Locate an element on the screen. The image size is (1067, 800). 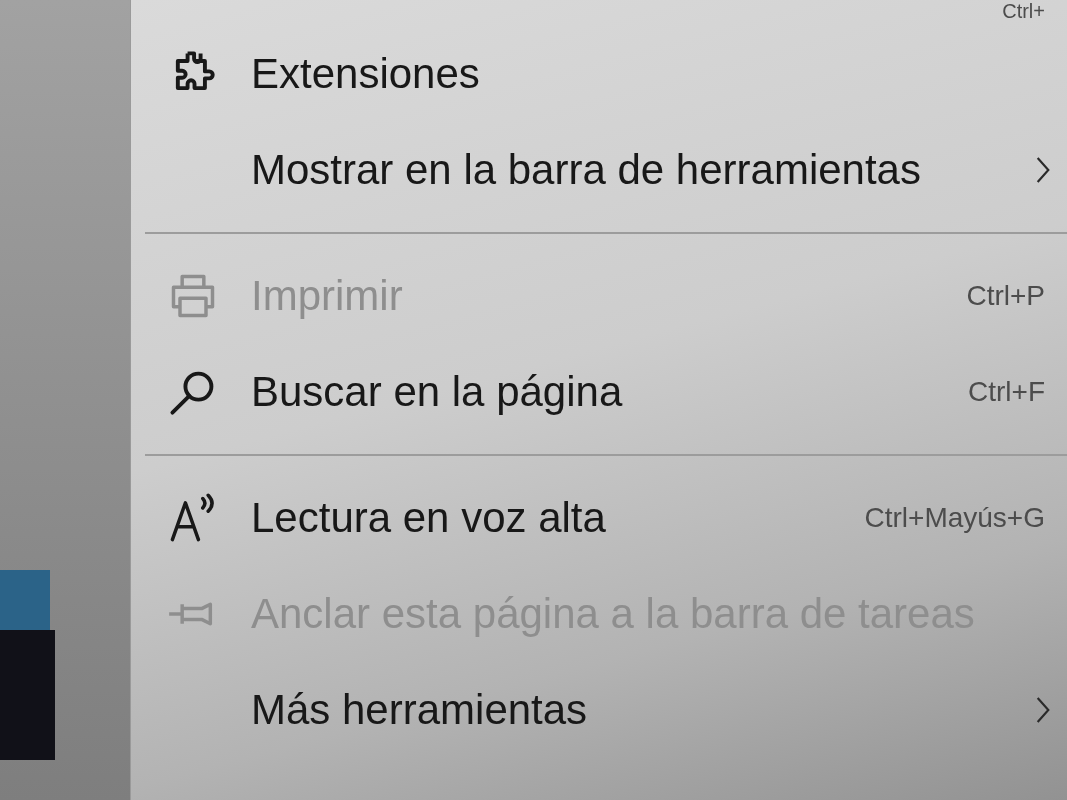
shortcut-label: Ctrl+ is located at coordinates (1023, 11).